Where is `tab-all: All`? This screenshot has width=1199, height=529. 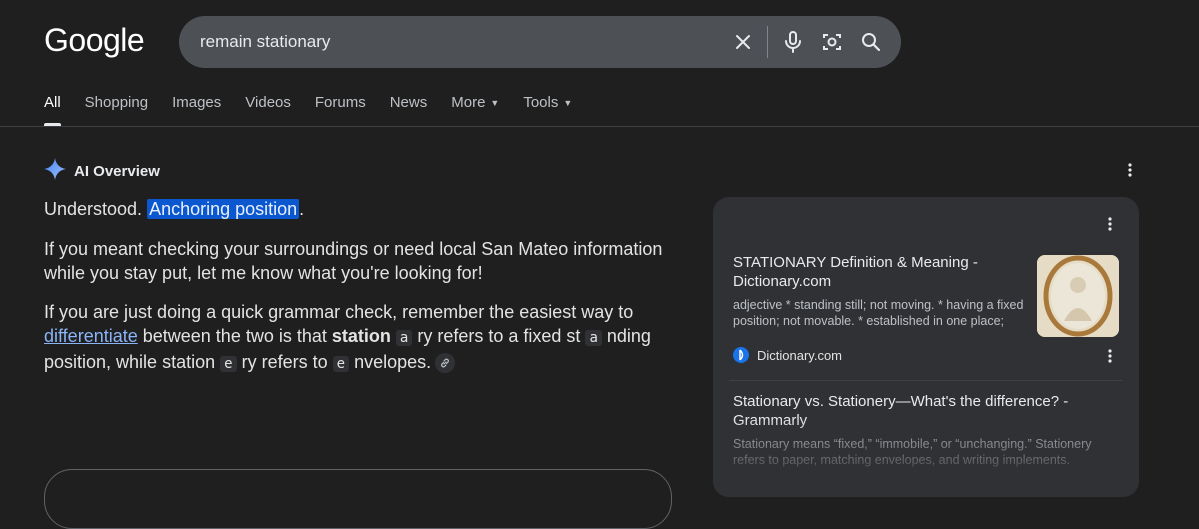
tab-all: All is located at coordinates (52, 110).